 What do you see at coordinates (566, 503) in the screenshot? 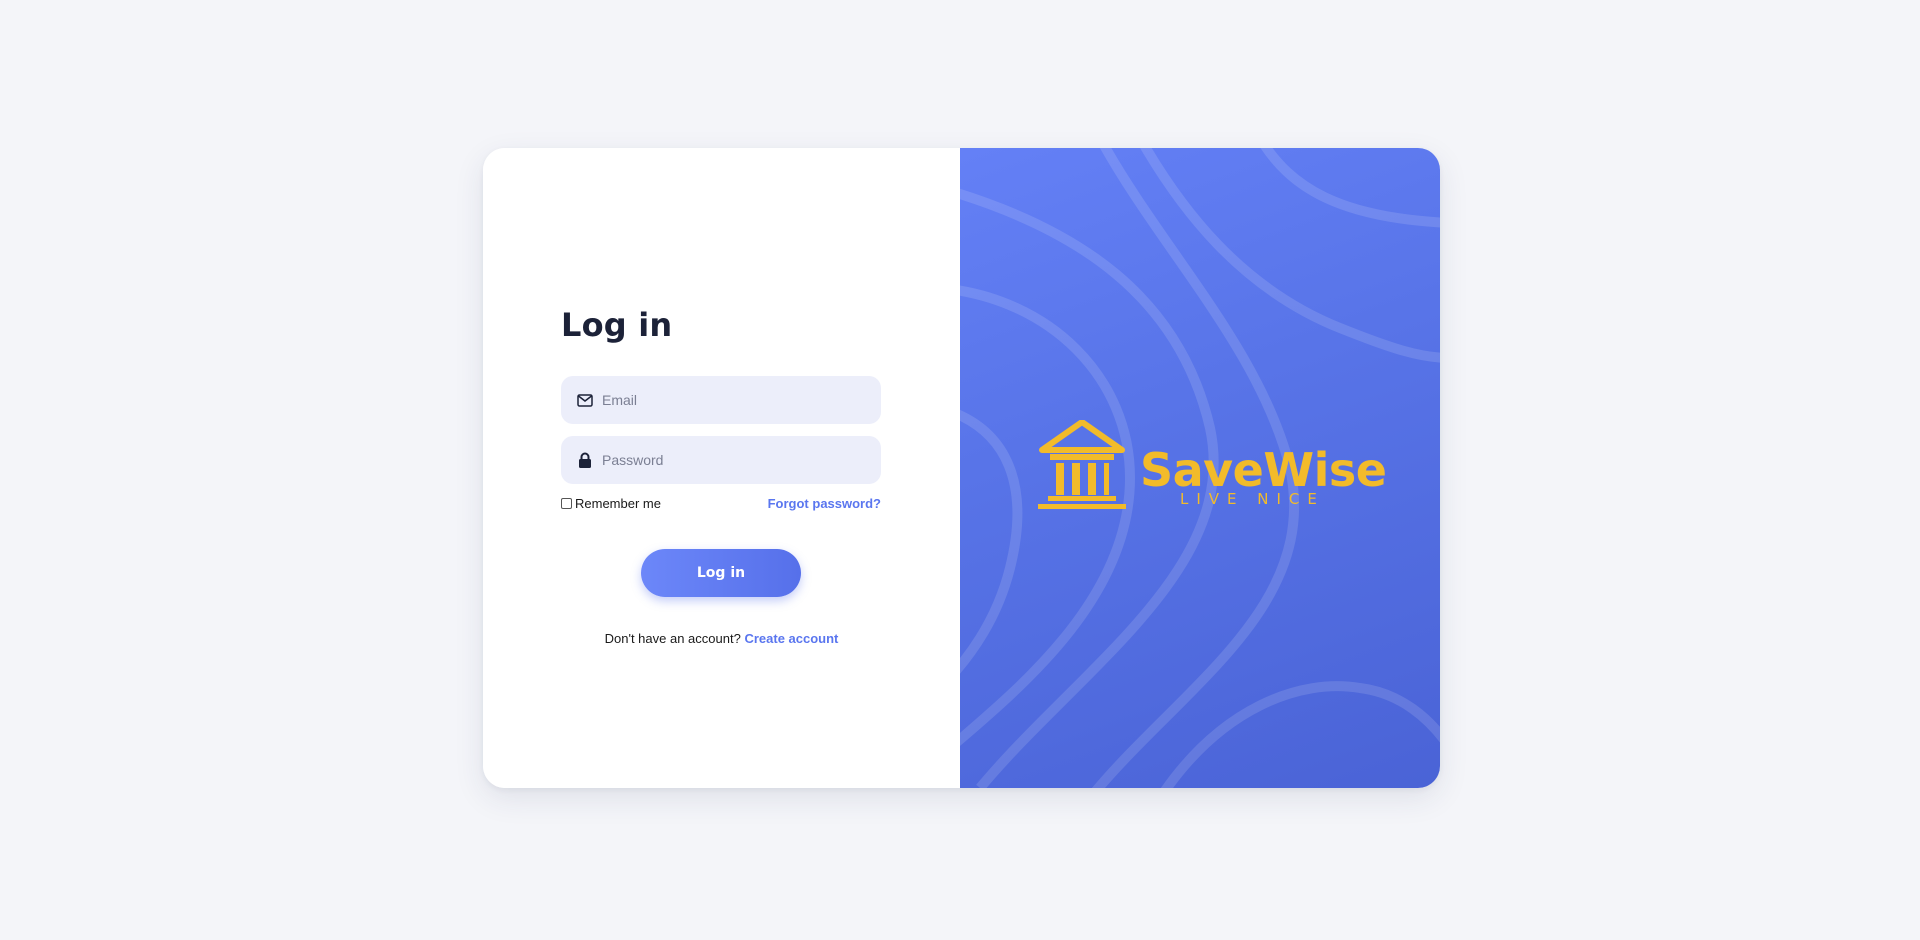
I see `remember-checkbox` at bounding box center [566, 503].